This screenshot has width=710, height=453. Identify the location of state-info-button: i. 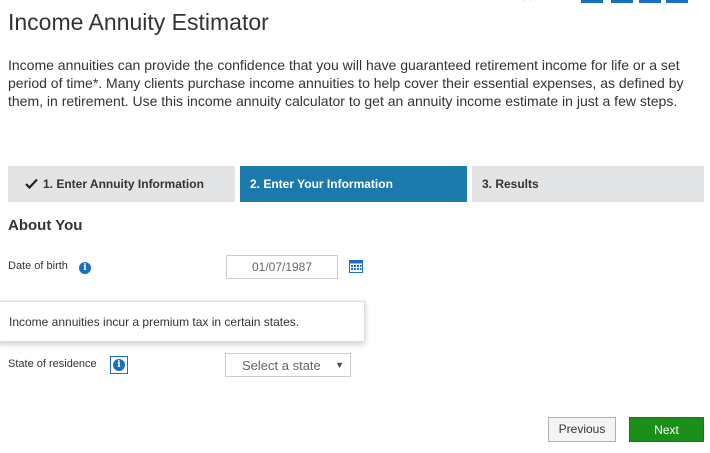
(119, 365).